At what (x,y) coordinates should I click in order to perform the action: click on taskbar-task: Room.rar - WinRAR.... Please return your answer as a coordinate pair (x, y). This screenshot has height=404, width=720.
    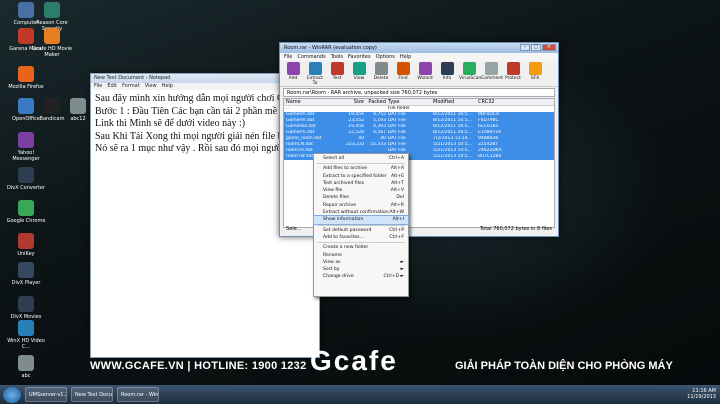
    Looking at the image, I should click on (138, 394).